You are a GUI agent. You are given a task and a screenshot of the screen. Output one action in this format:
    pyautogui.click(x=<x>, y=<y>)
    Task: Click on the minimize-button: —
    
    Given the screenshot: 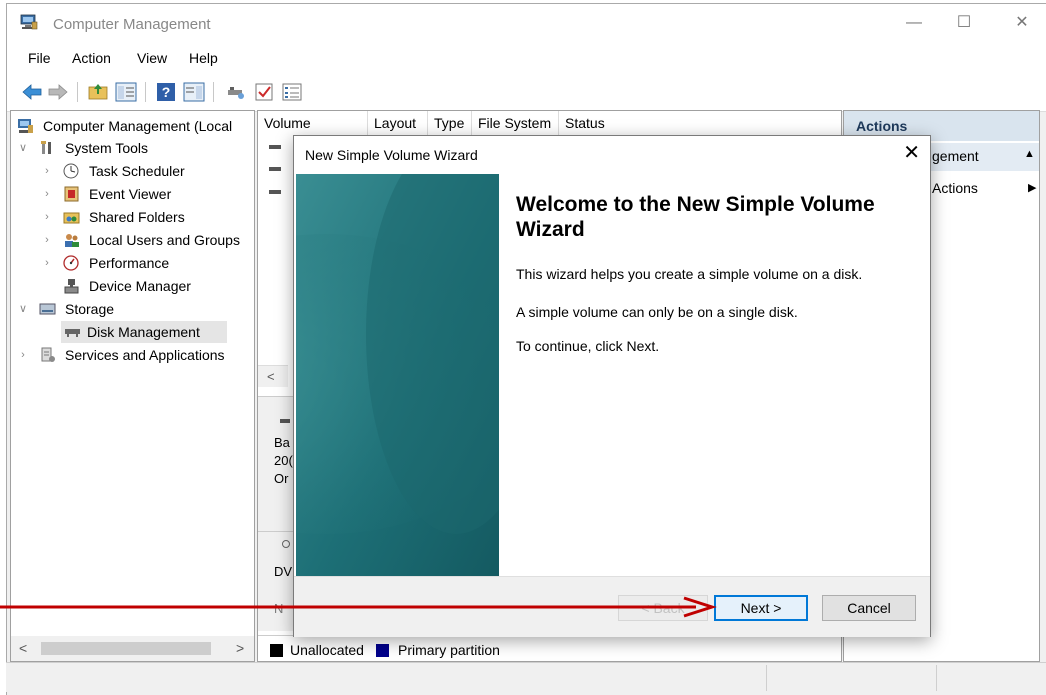 What is the action you would take?
    pyautogui.click(x=914, y=23)
    